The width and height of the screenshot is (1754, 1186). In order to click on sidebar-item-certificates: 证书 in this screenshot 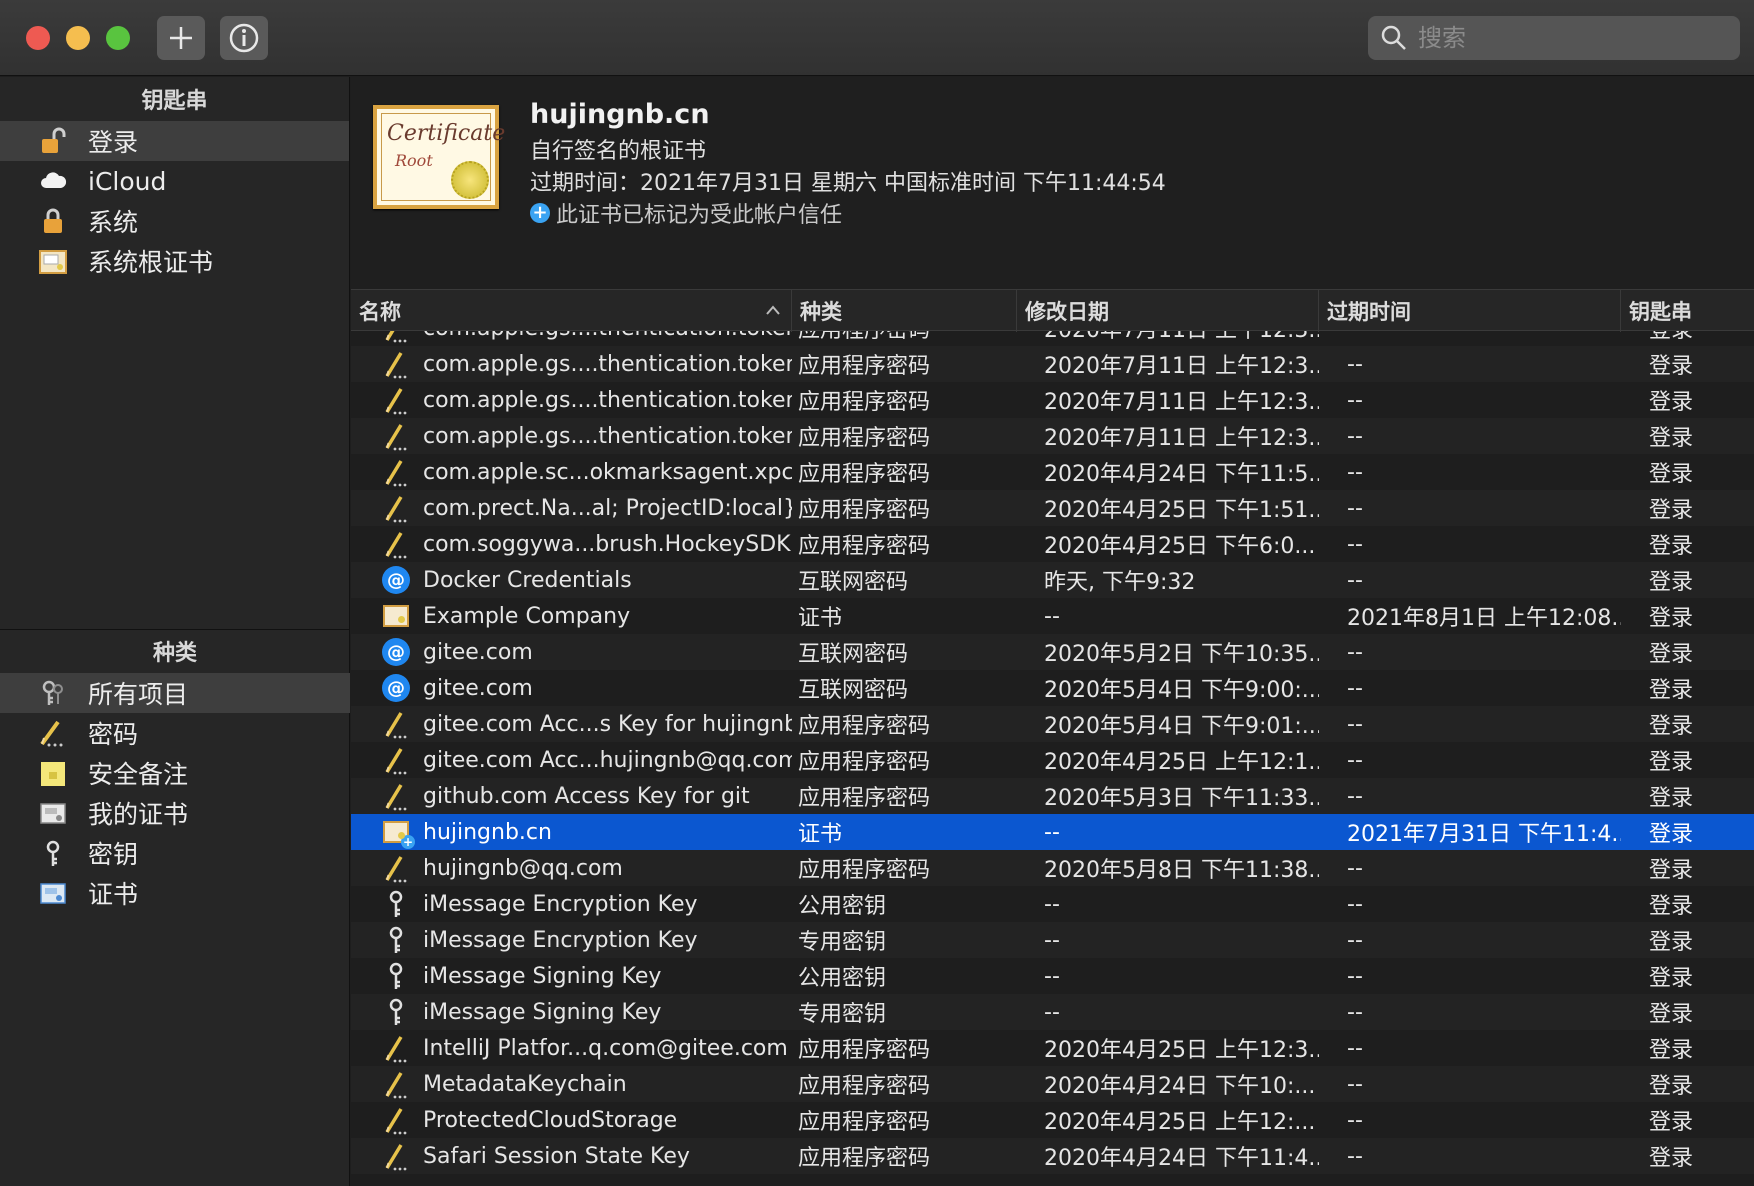, I will do `click(175, 893)`.